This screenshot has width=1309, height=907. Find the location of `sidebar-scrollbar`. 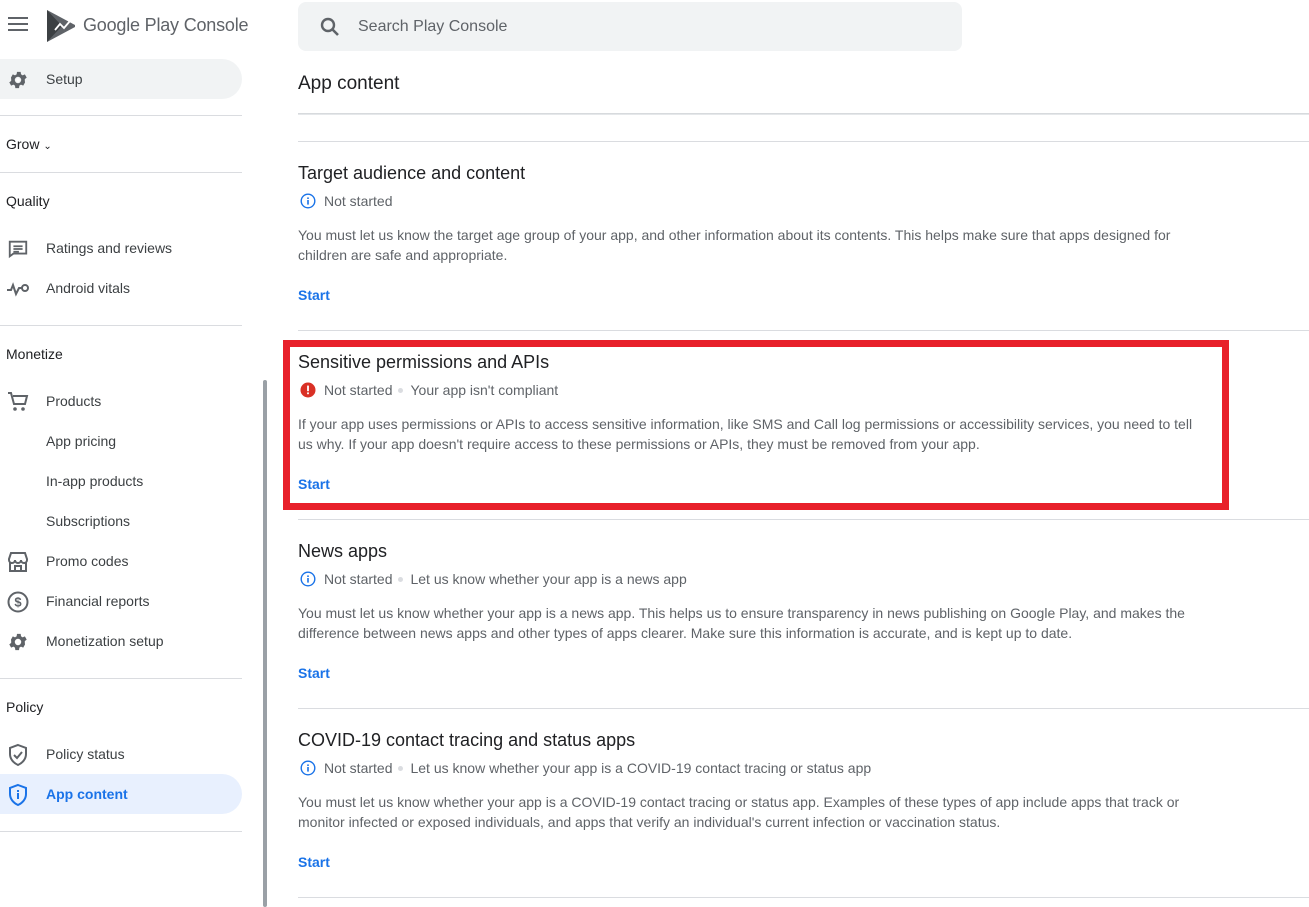

sidebar-scrollbar is located at coordinates (265, 643).